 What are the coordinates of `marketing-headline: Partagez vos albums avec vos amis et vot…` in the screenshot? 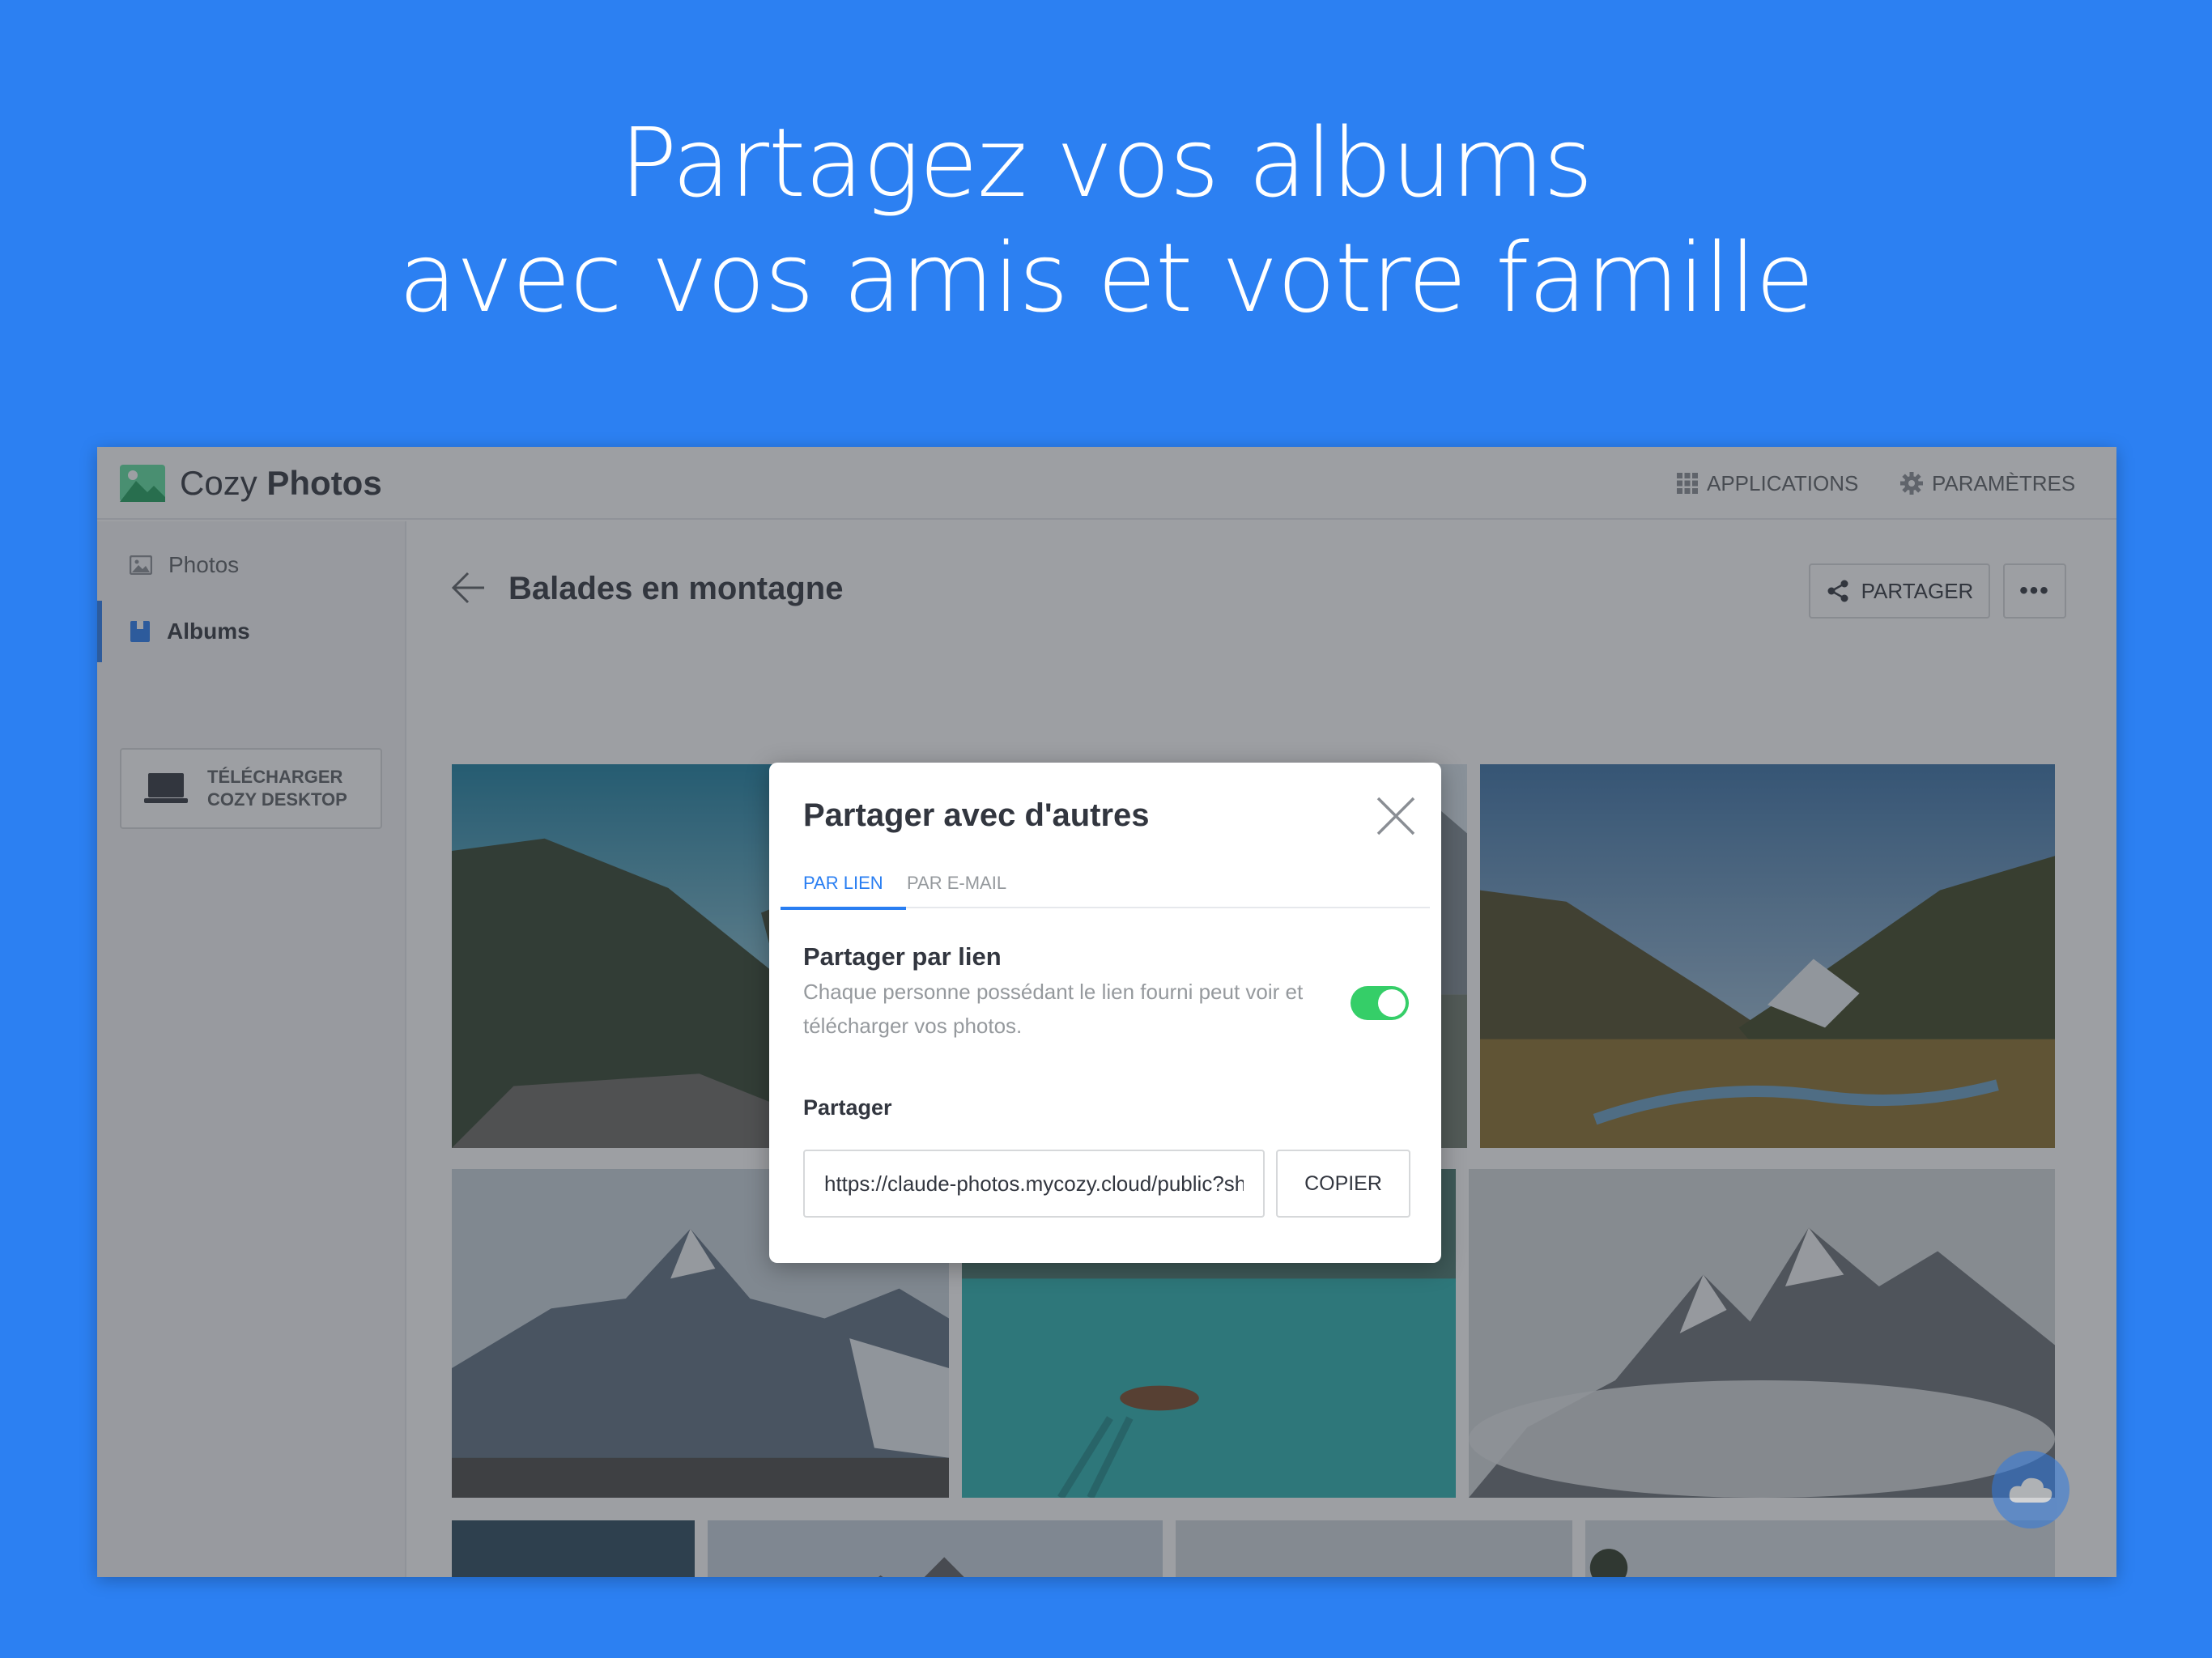 It's located at (1106, 220).